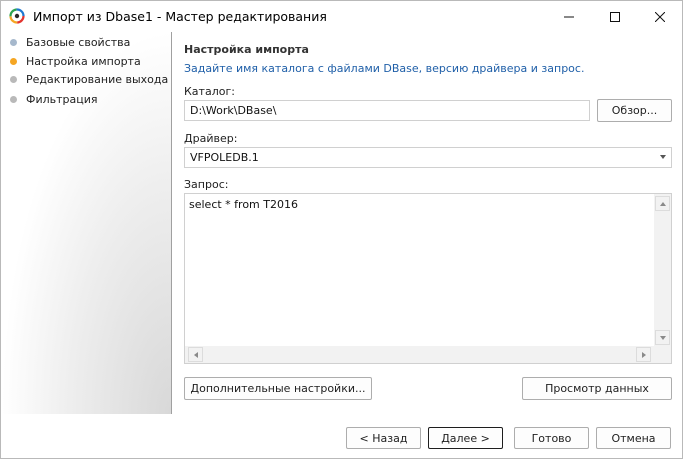 Image resolution: width=683 pixels, height=459 pixels. Describe the element at coordinates (17, 16) in the screenshot. I see `app-logo-icon` at that location.